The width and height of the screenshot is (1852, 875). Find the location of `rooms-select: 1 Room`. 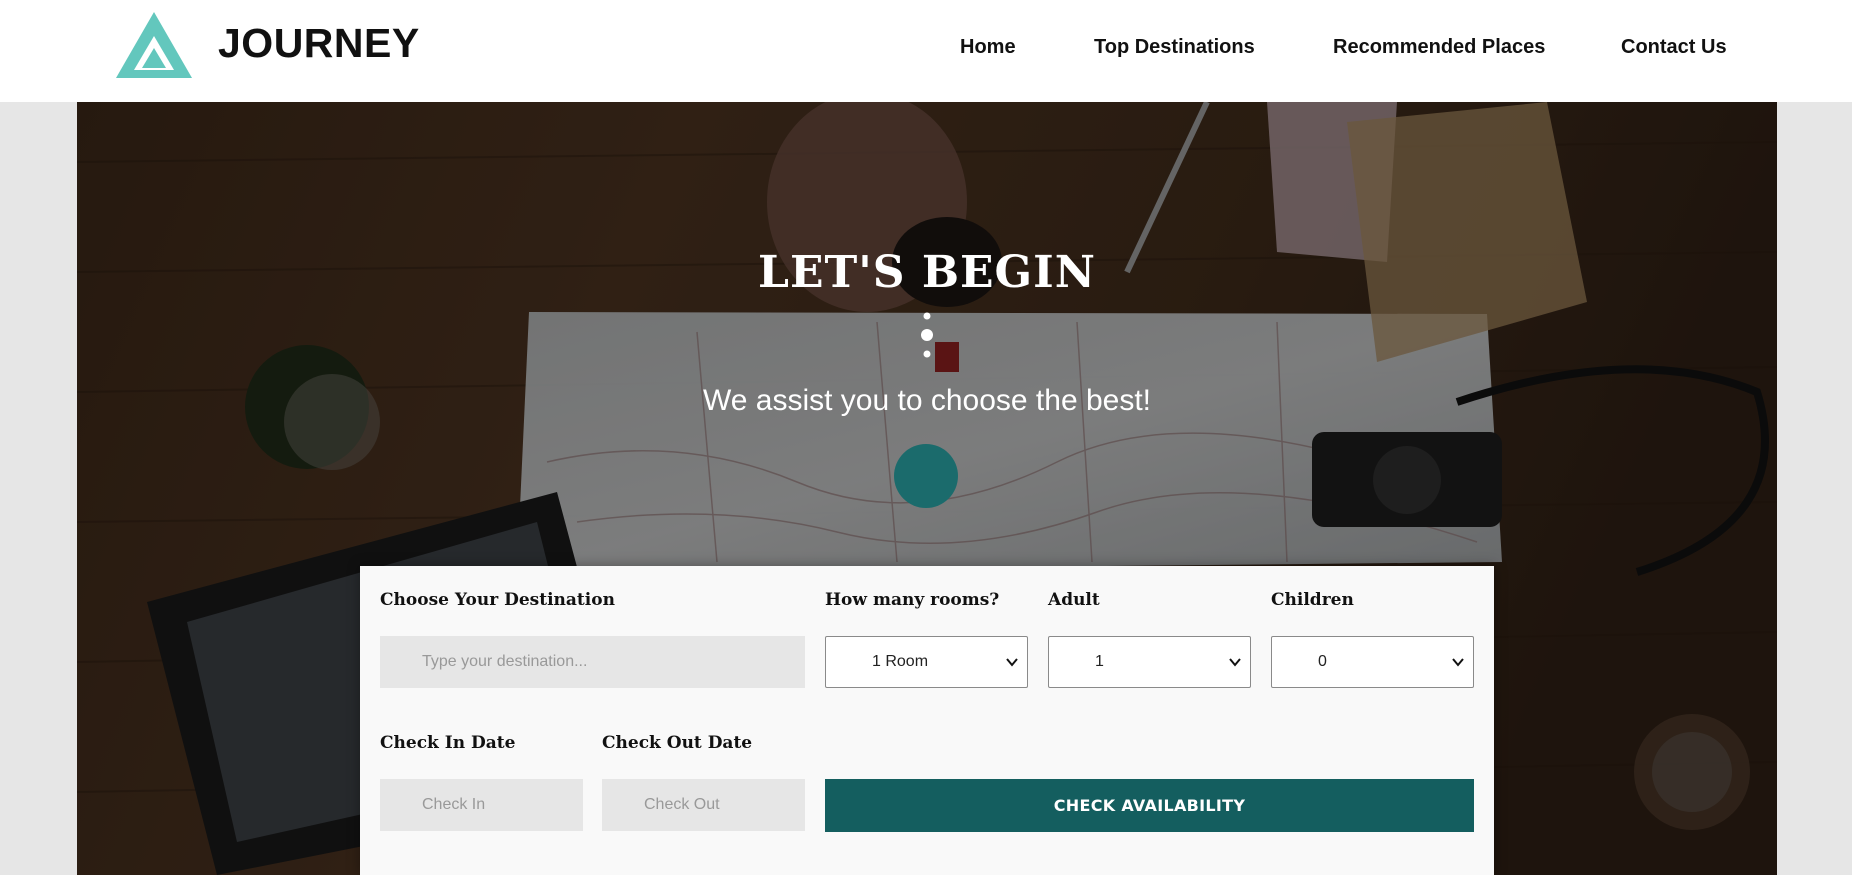

rooms-select: 1 Room is located at coordinates (926, 662).